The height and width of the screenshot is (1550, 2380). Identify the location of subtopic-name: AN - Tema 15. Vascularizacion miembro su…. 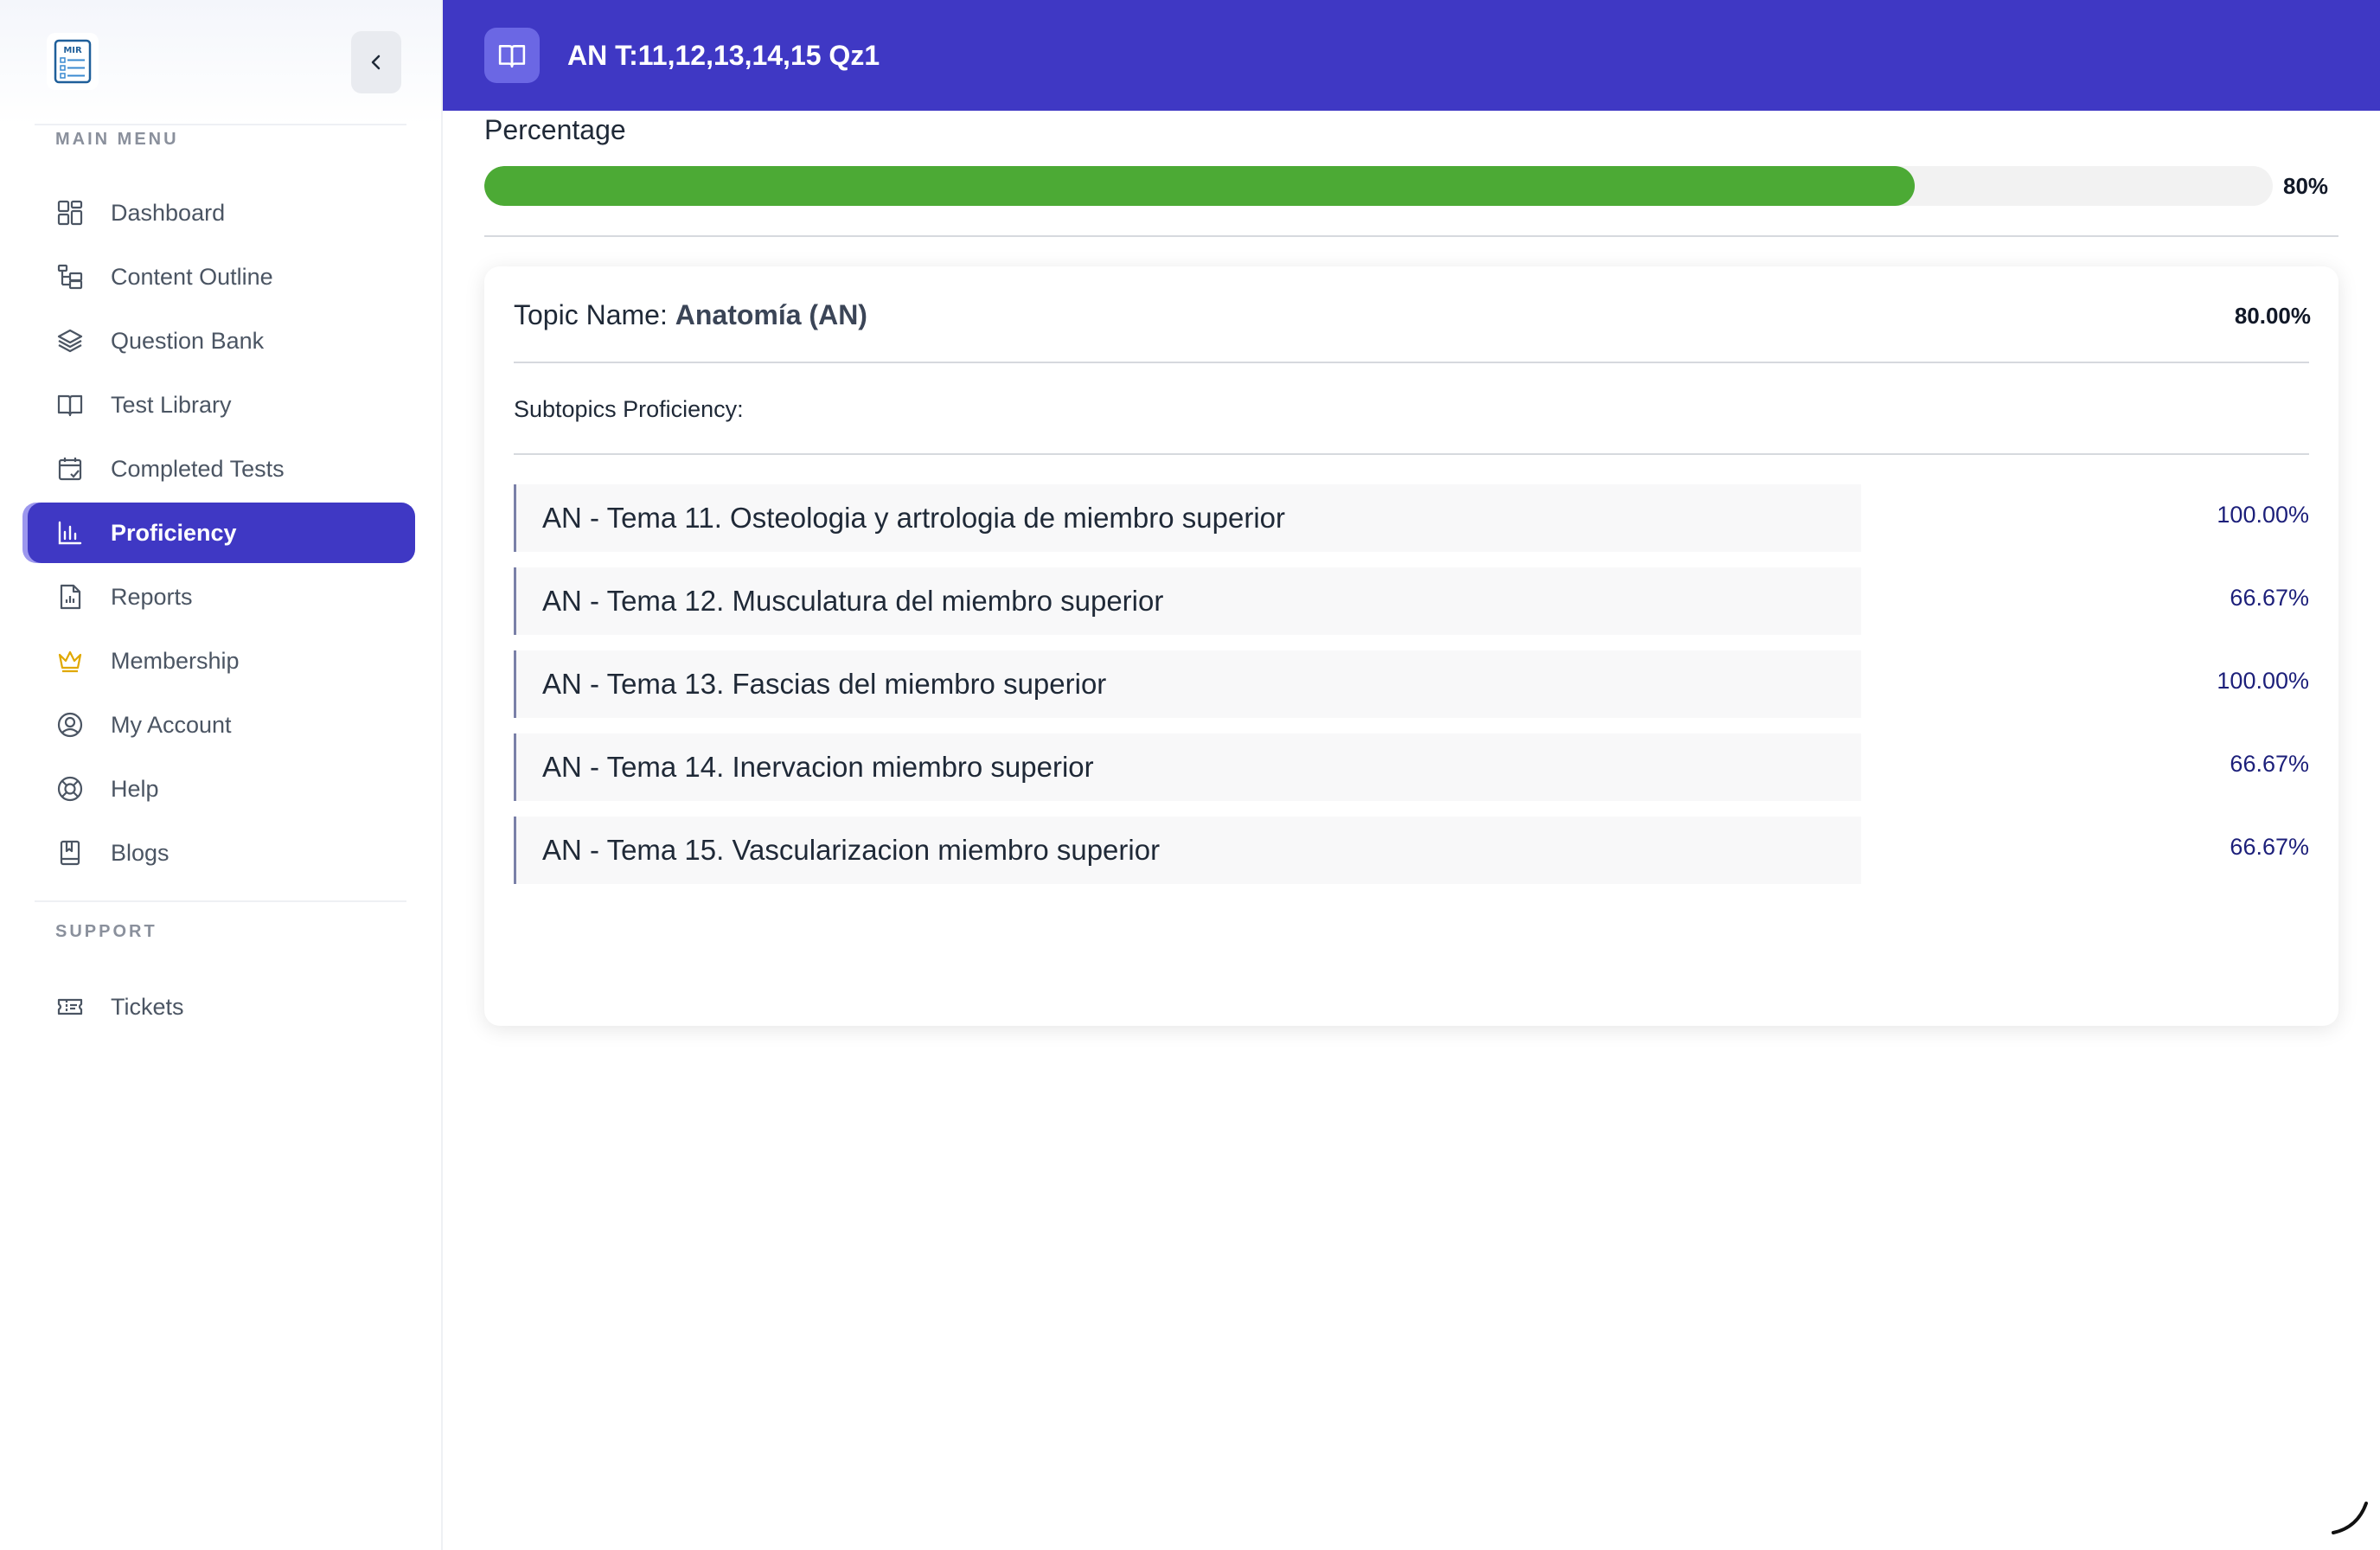
(1187, 850).